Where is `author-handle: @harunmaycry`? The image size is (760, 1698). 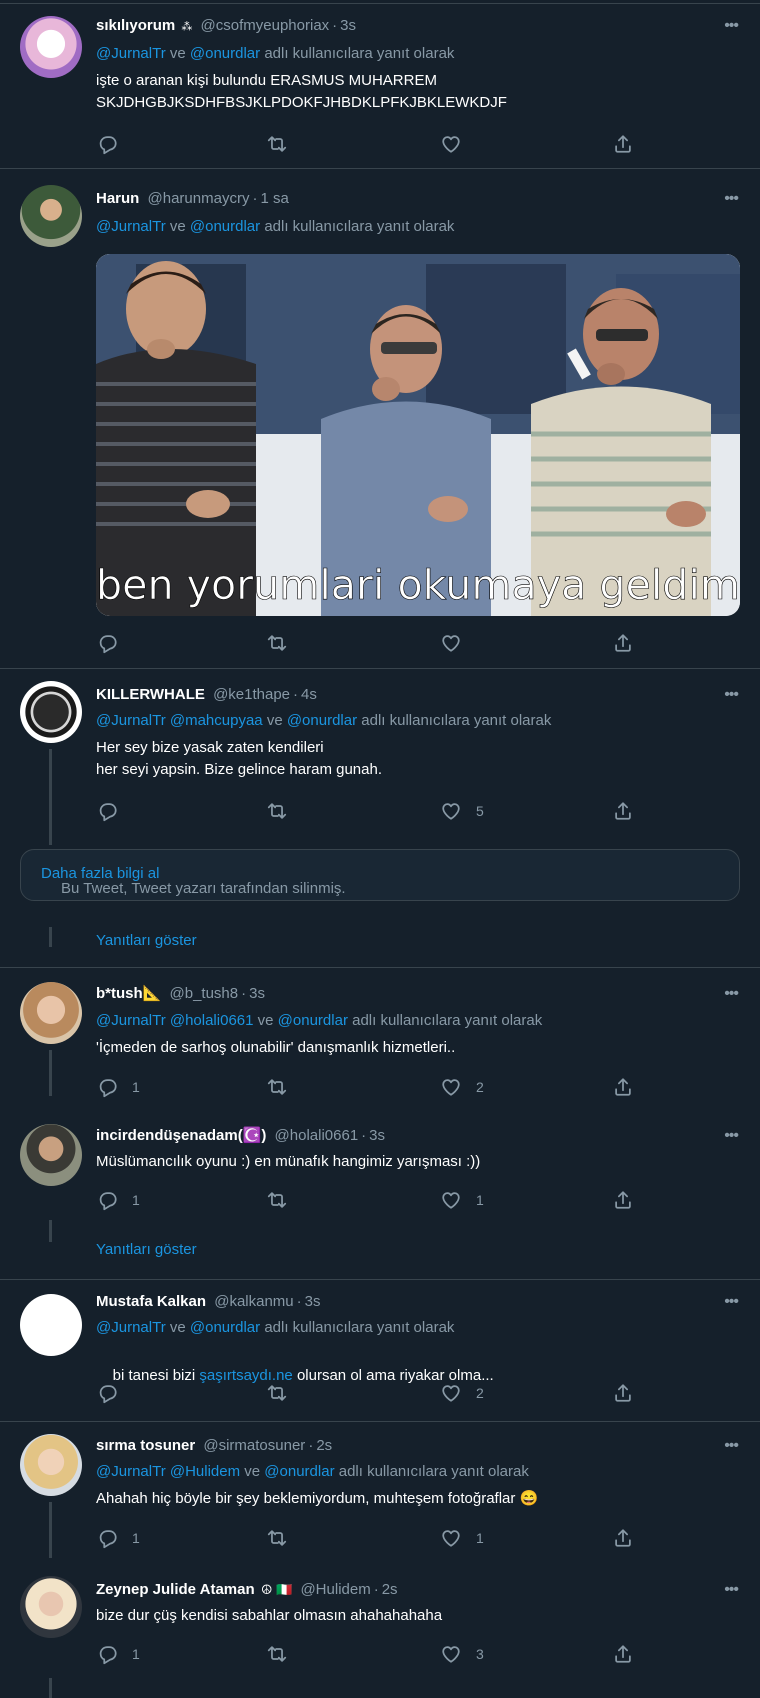 author-handle: @harunmaycry is located at coordinates (199, 198).